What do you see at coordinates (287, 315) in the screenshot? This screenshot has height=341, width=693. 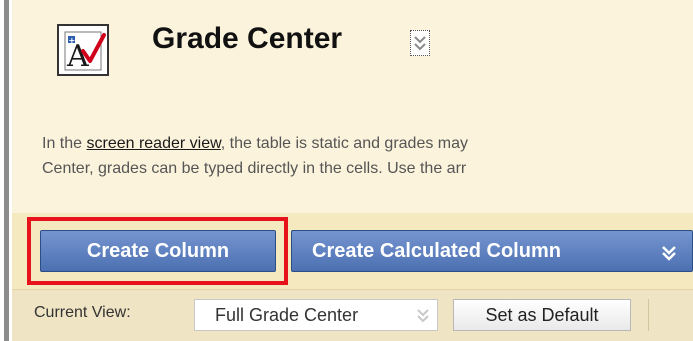 I see `current-view-value: Full Grade Center` at bounding box center [287, 315].